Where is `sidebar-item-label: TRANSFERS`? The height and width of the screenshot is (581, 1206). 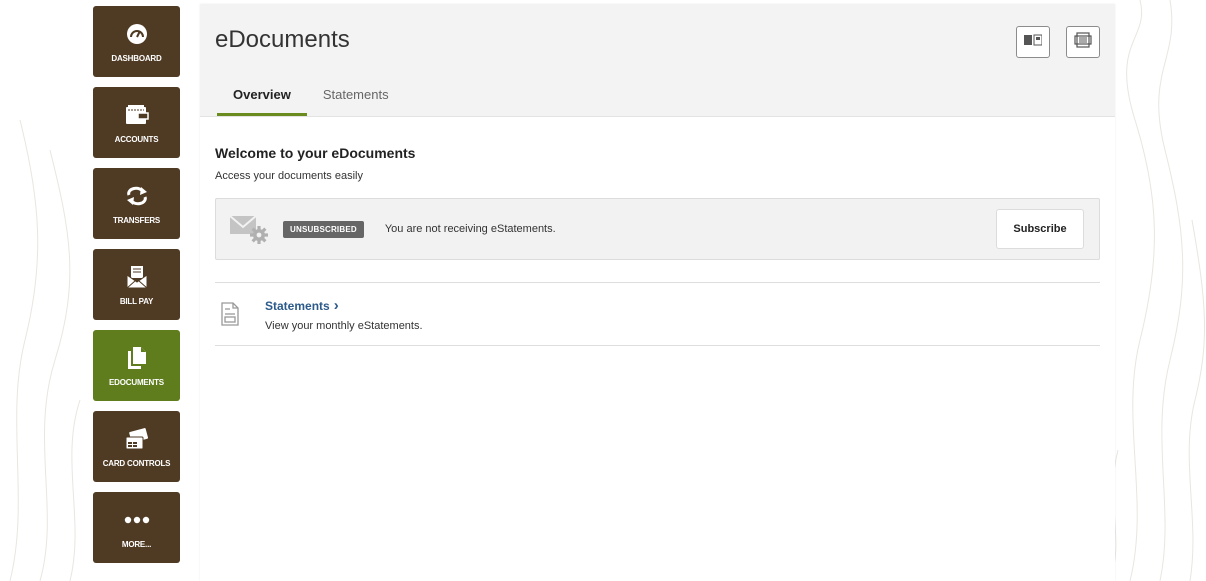
sidebar-item-label: TRANSFERS is located at coordinates (136, 220).